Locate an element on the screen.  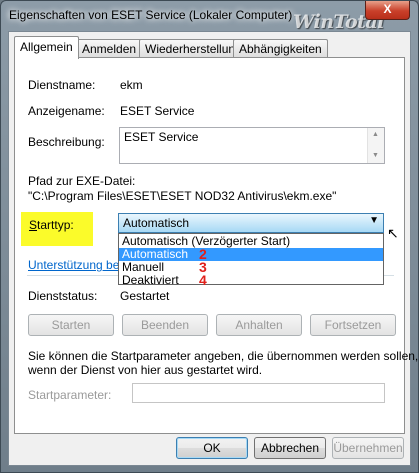
scroll-up-icon: ▲ is located at coordinates (375, 134).